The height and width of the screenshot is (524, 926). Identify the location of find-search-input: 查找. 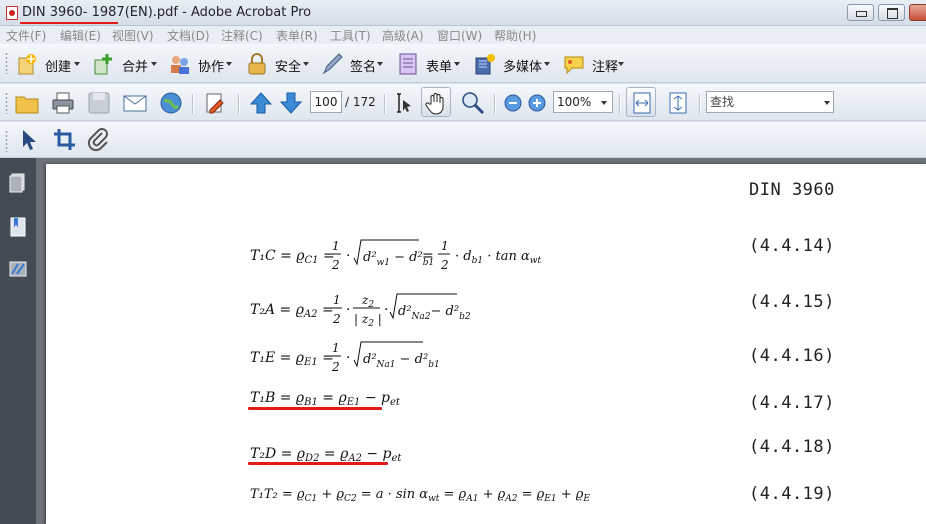
(770, 102).